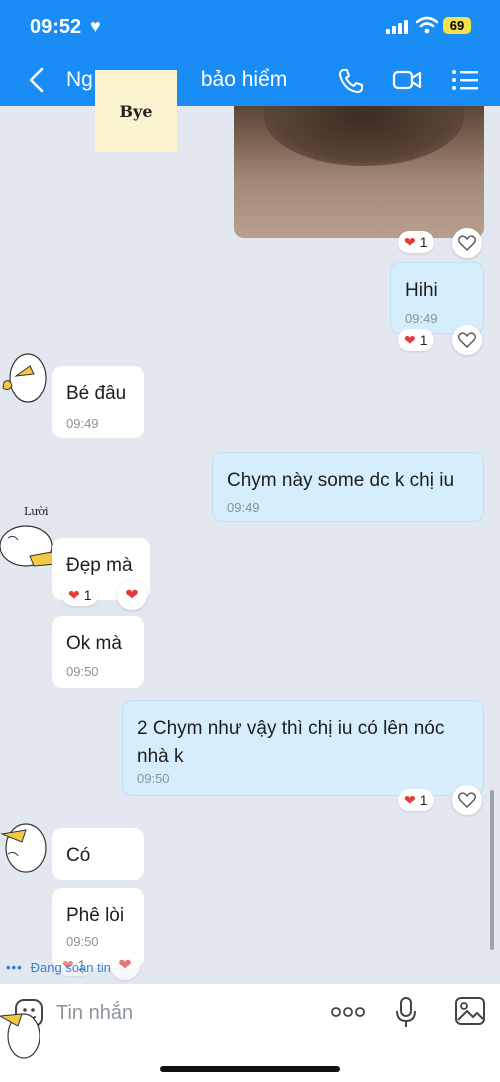  I want to click on message-text: Có, so click(78, 855).